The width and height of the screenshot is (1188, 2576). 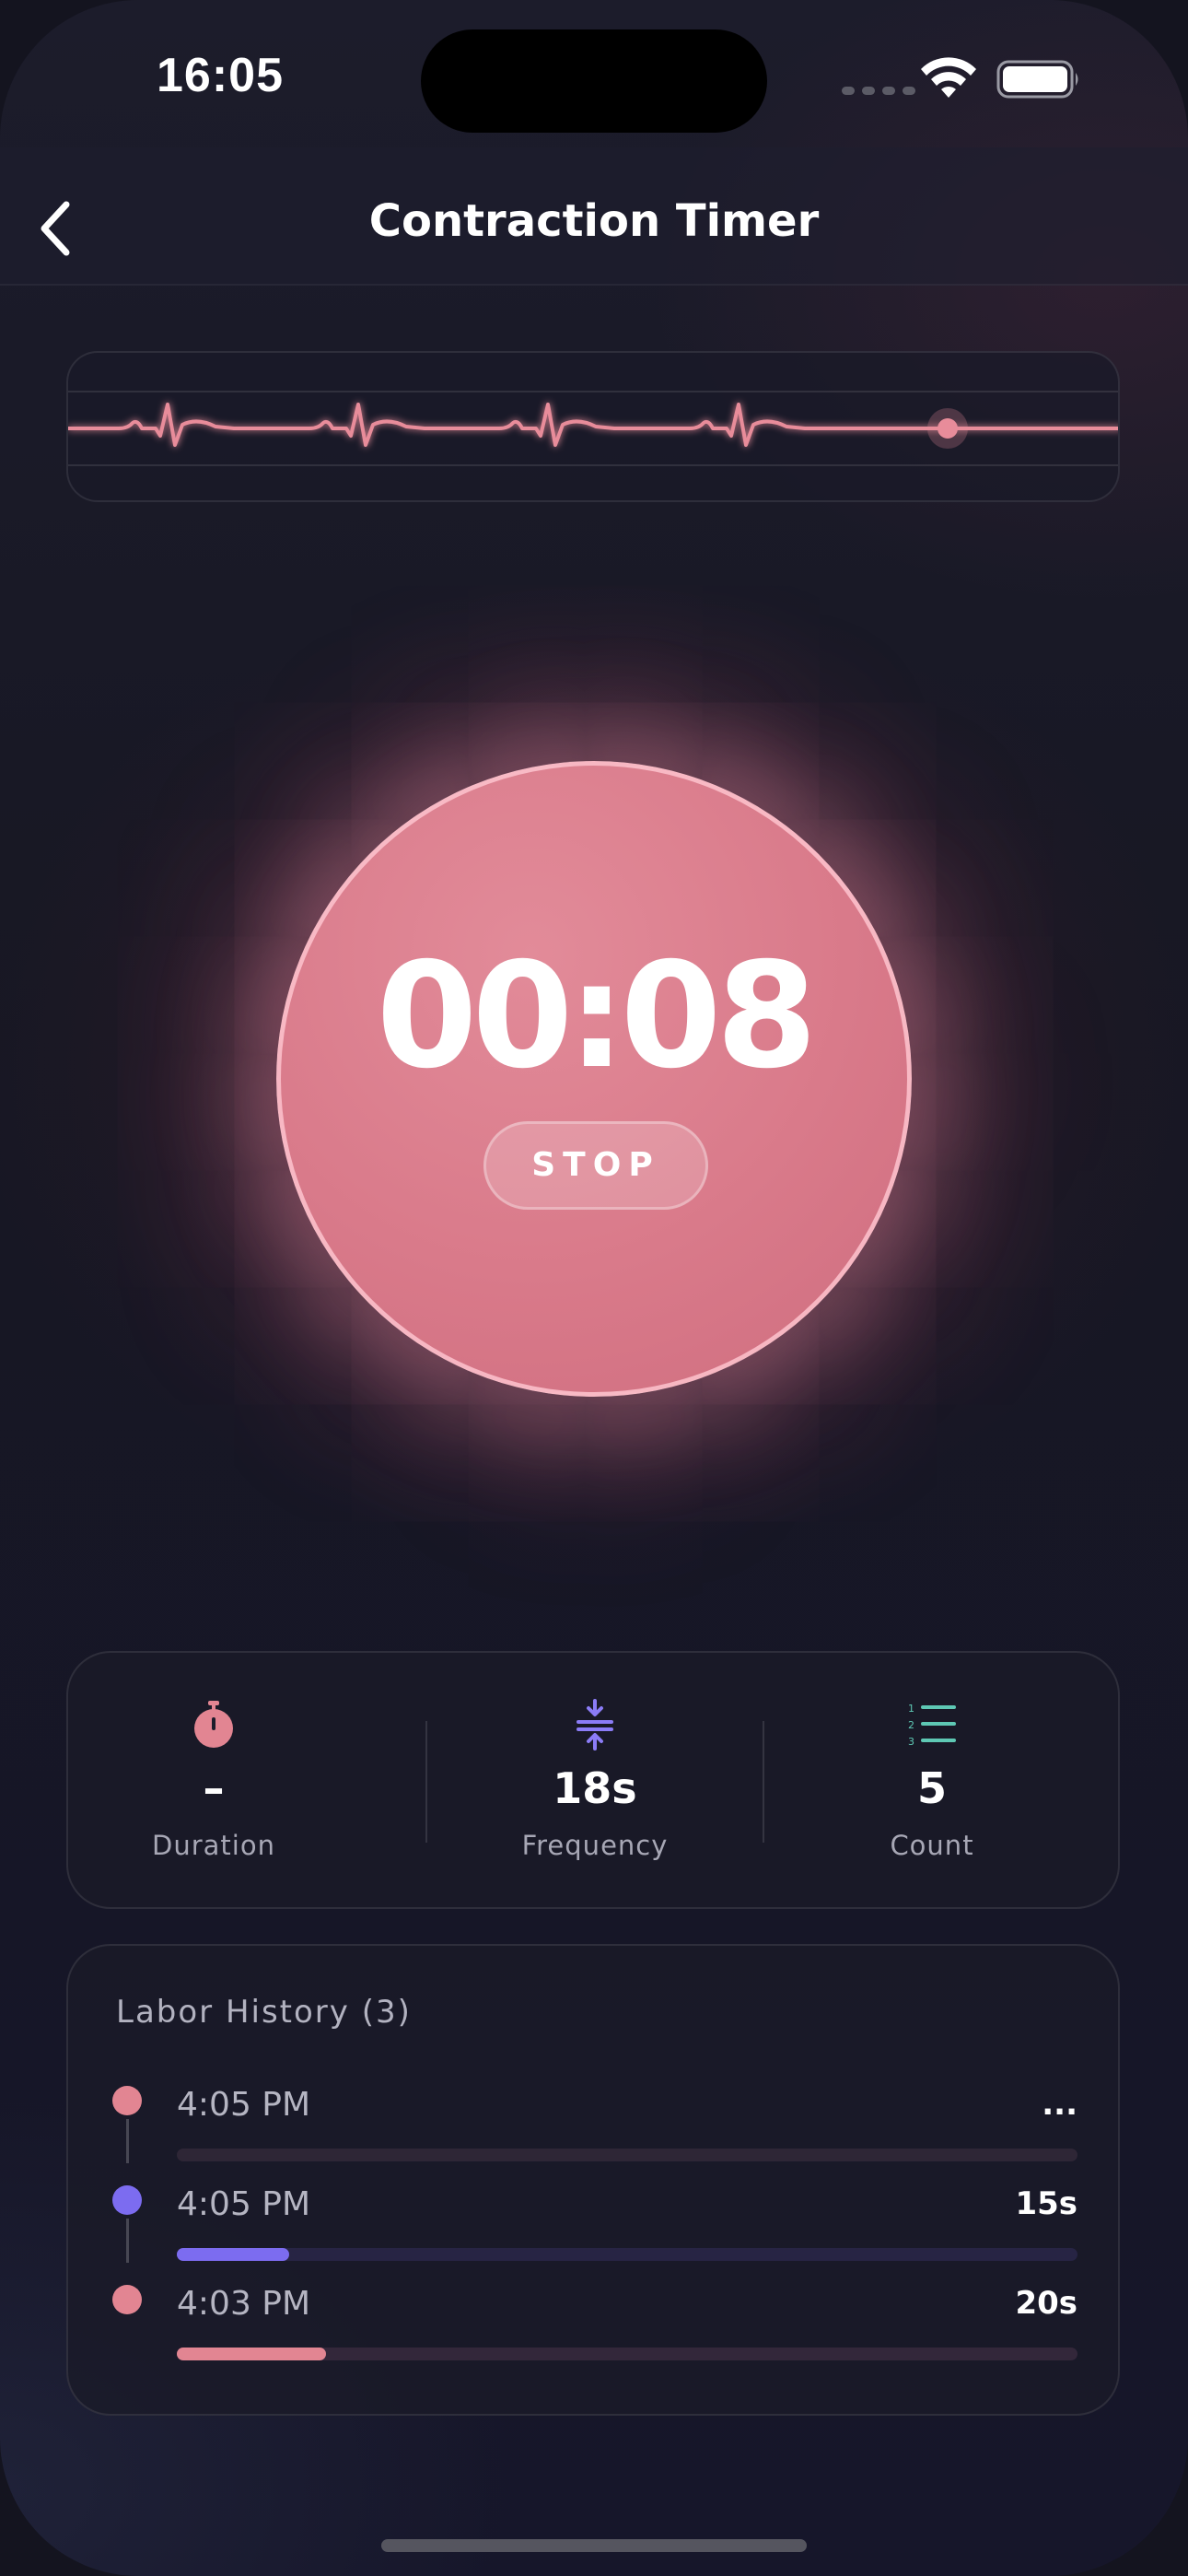 What do you see at coordinates (595, 2214) in the screenshot?
I see `history-row: 4:05 PM 15s` at bounding box center [595, 2214].